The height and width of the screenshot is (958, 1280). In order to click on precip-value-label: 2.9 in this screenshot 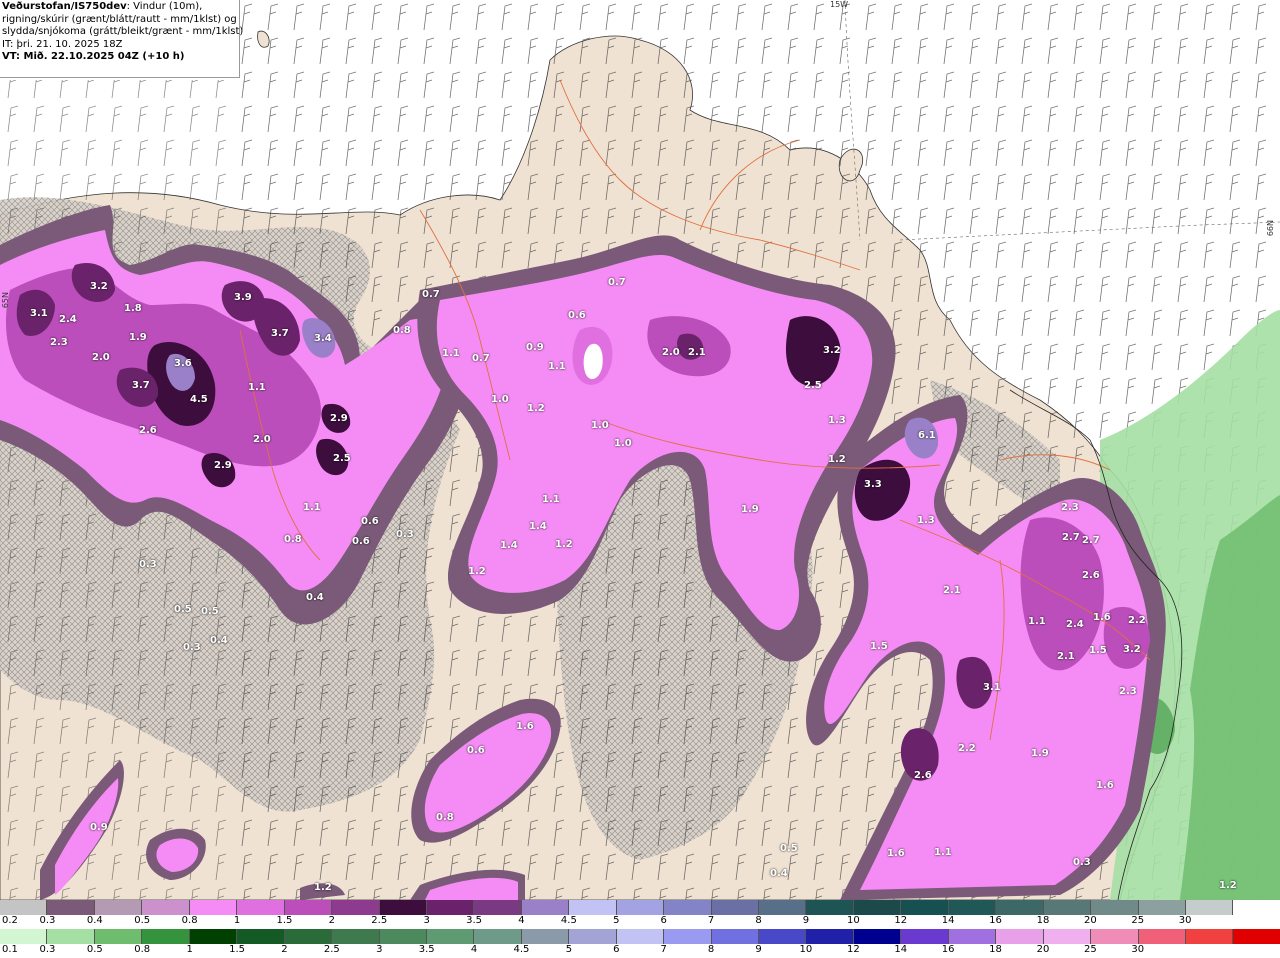, I will do `click(223, 465)`.